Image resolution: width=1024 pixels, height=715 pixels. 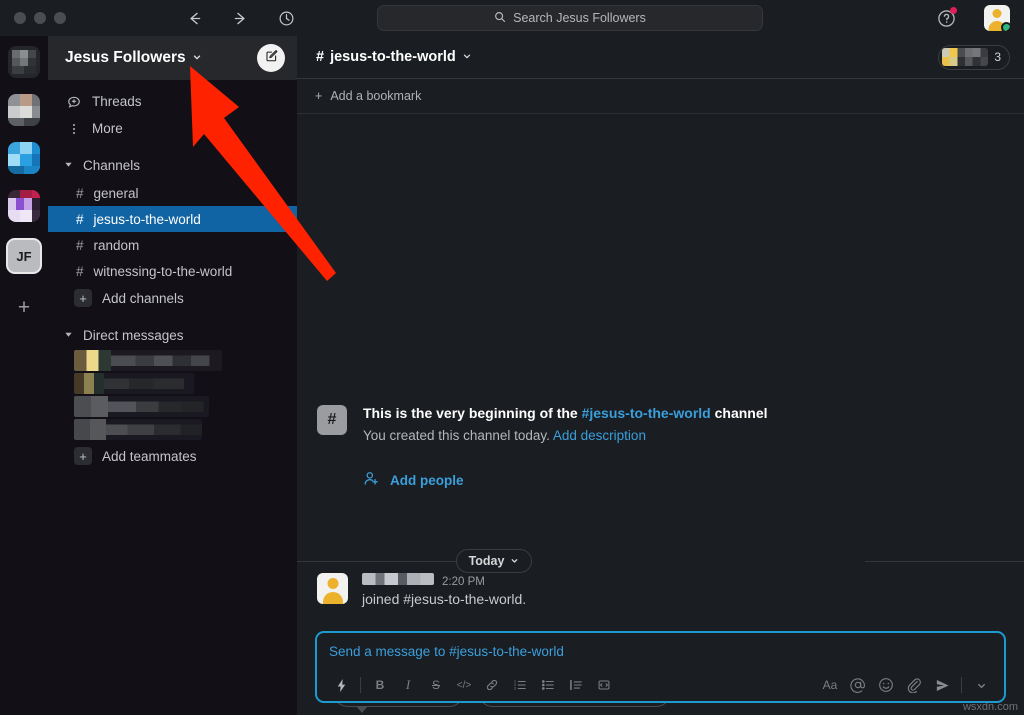 What do you see at coordinates (599, 435) in the screenshot?
I see `add-description-link: Add description` at bounding box center [599, 435].